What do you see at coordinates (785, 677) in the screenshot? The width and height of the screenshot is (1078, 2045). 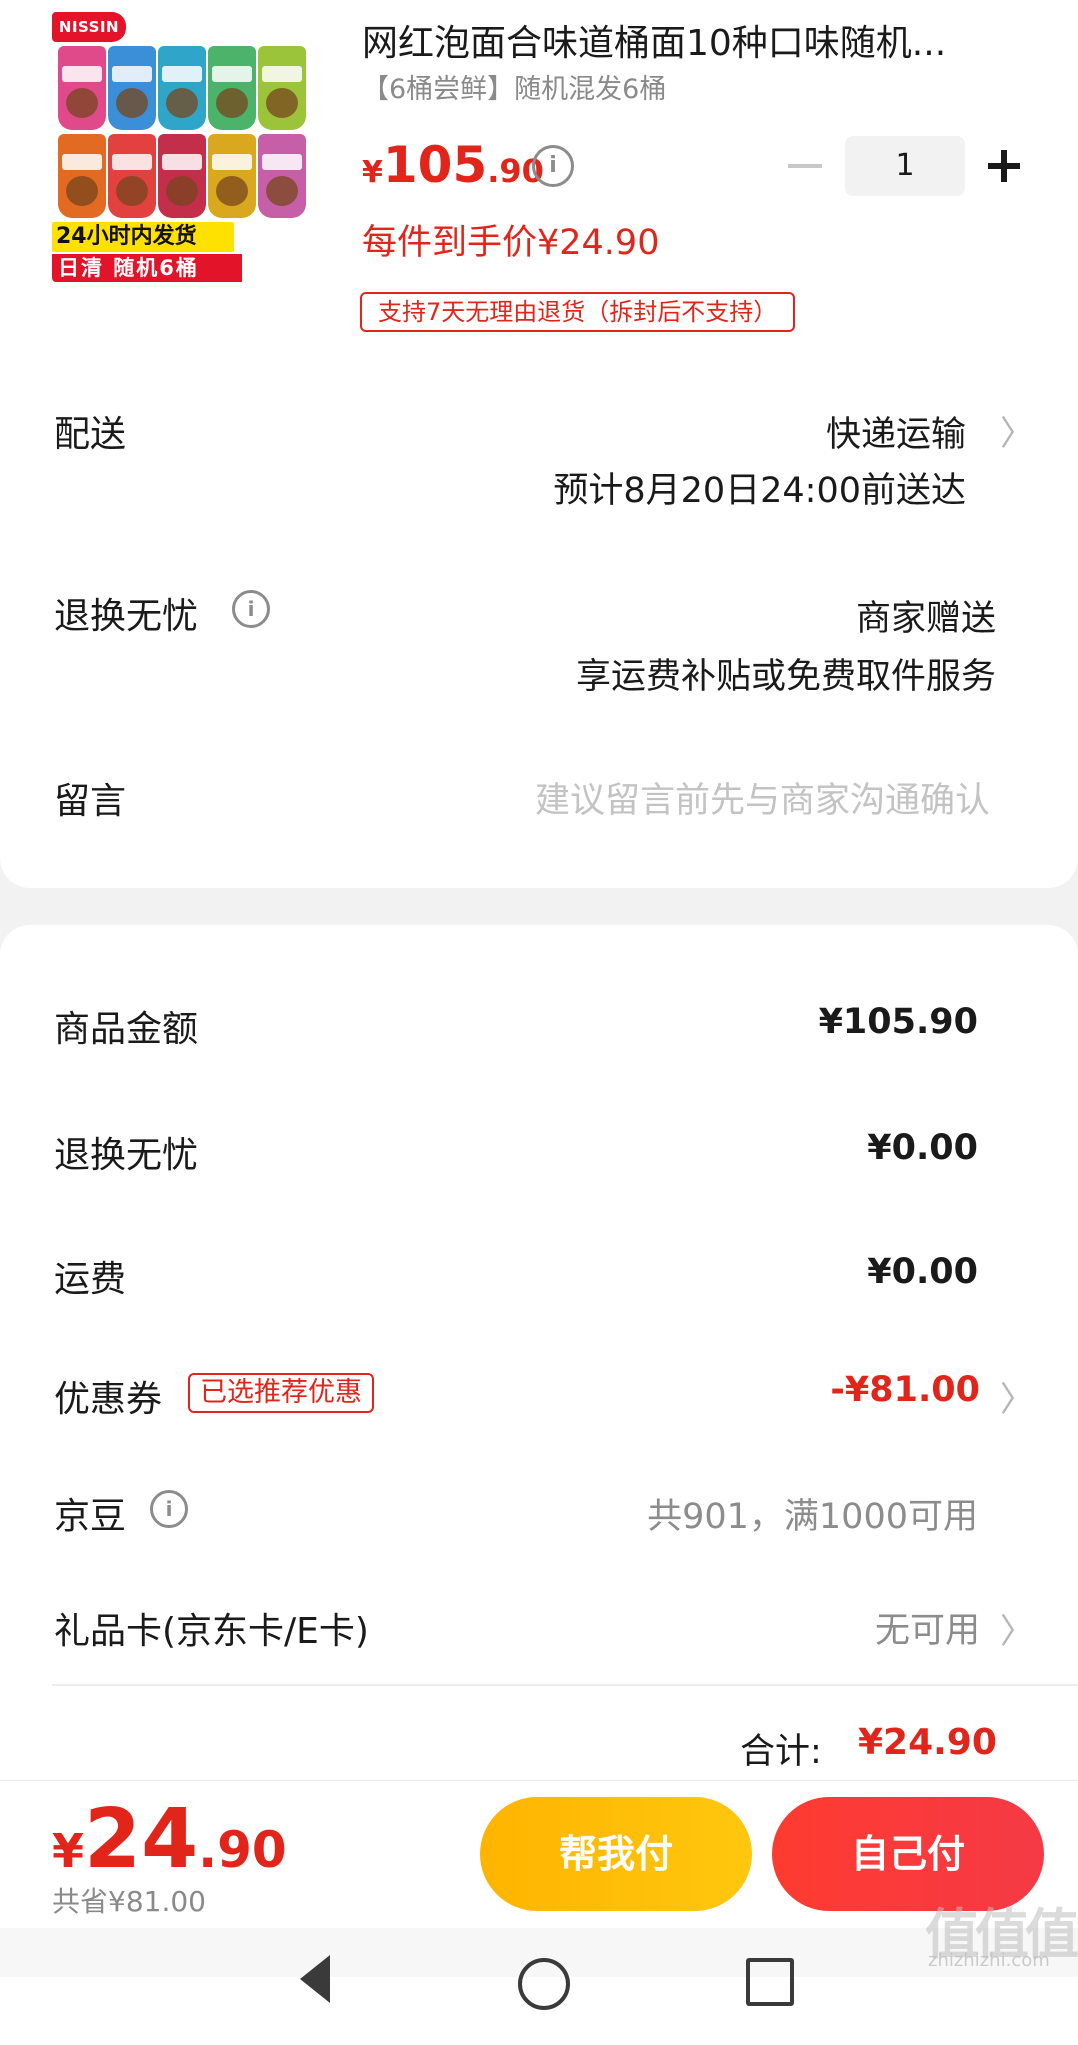 I see `worry-free-line2: 享运费补贴或免费取件服务` at bounding box center [785, 677].